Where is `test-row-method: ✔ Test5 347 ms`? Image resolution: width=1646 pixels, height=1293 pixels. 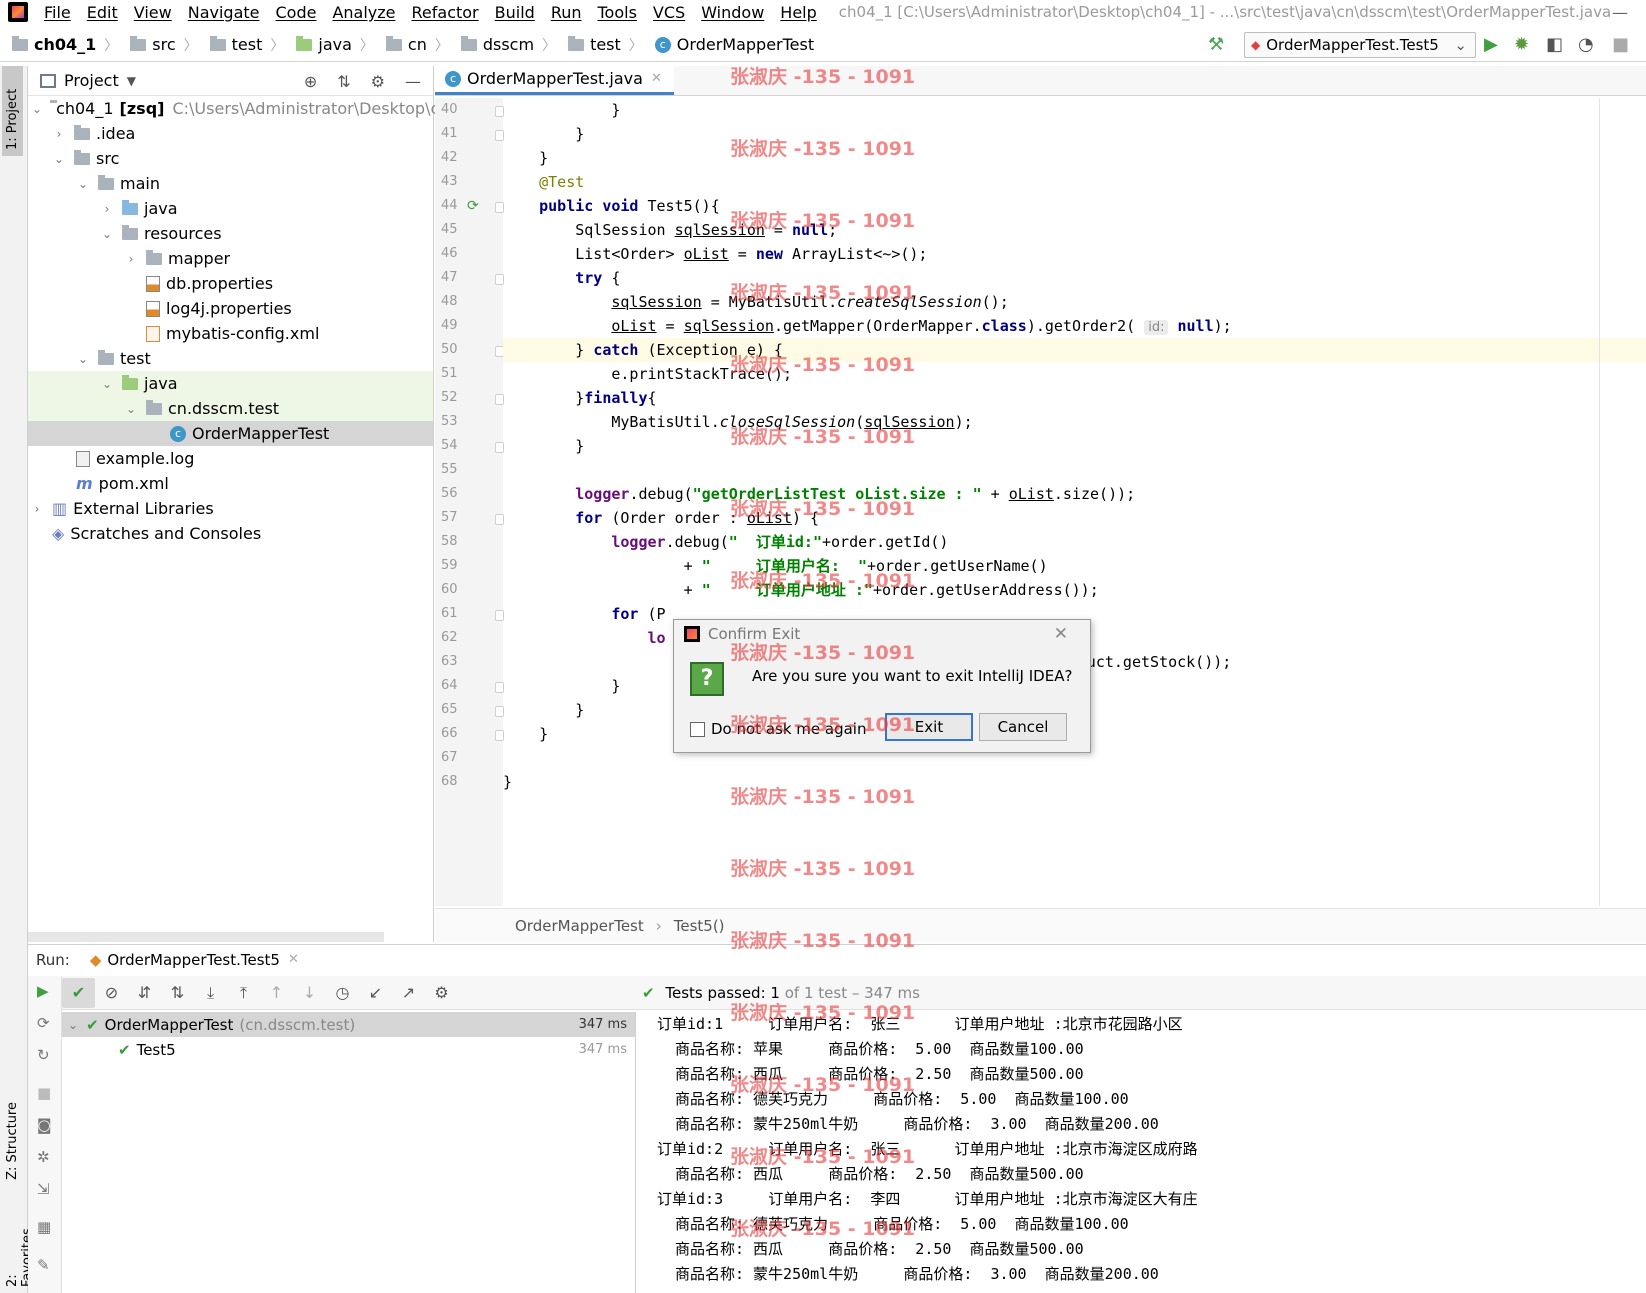
test-row-method: ✔ Test5 347 ms is located at coordinates (348, 1049).